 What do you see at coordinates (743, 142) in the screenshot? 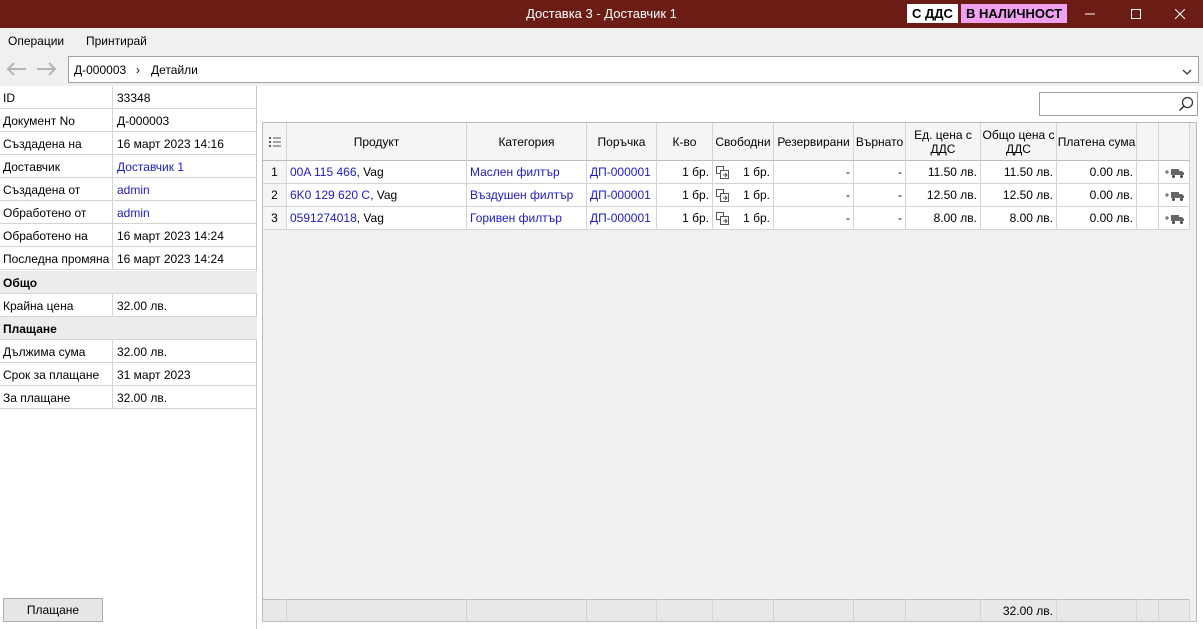
I see `header-free: Свободни` at bounding box center [743, 142].